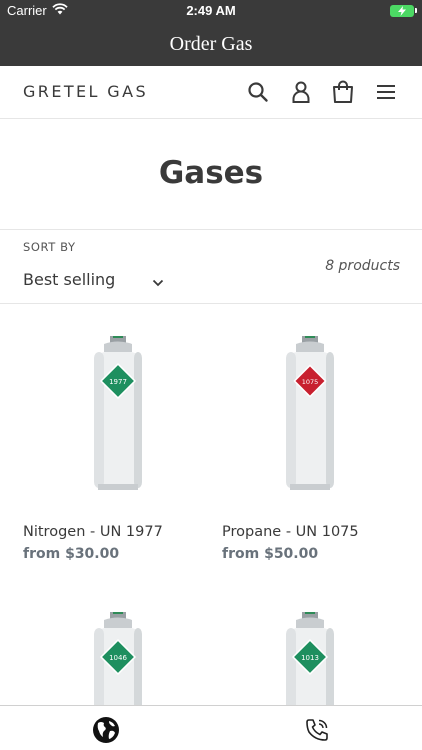 Image resolution: width=422 pixels, height=750 pixels. I want to click on status-bar: Carrier 2:49 AM, so click(211, 11).